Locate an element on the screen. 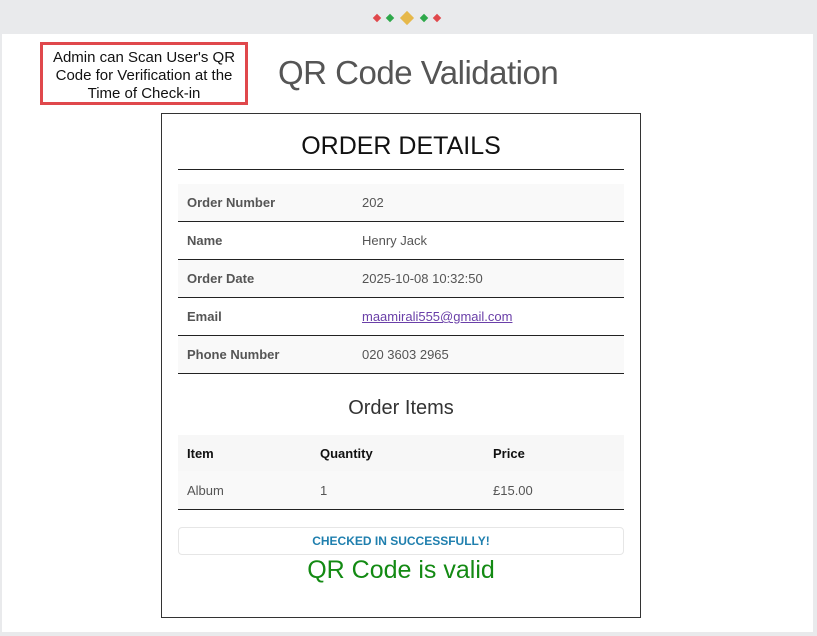 The width and height of the screenshot is (817, 636). table-row: Name Henry Jack is located at coordinates (401, 240).